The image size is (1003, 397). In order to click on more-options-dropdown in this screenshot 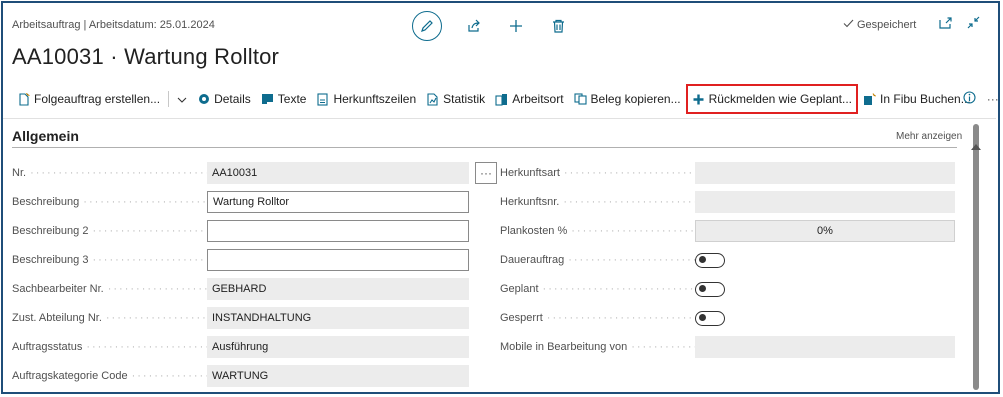, I will do `click(182, 99)`.